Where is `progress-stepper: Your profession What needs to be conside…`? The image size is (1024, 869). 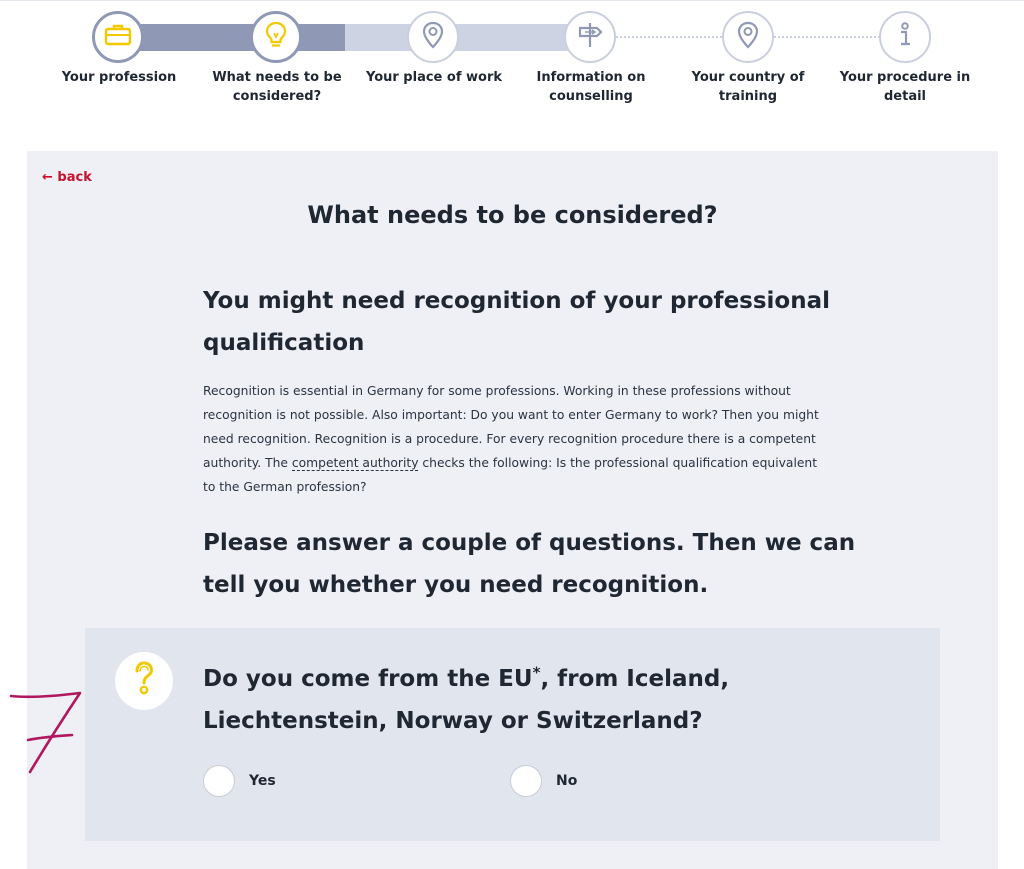 progress-stepper: Your profession What needs to be conside… is located at coordinates (512, 60).